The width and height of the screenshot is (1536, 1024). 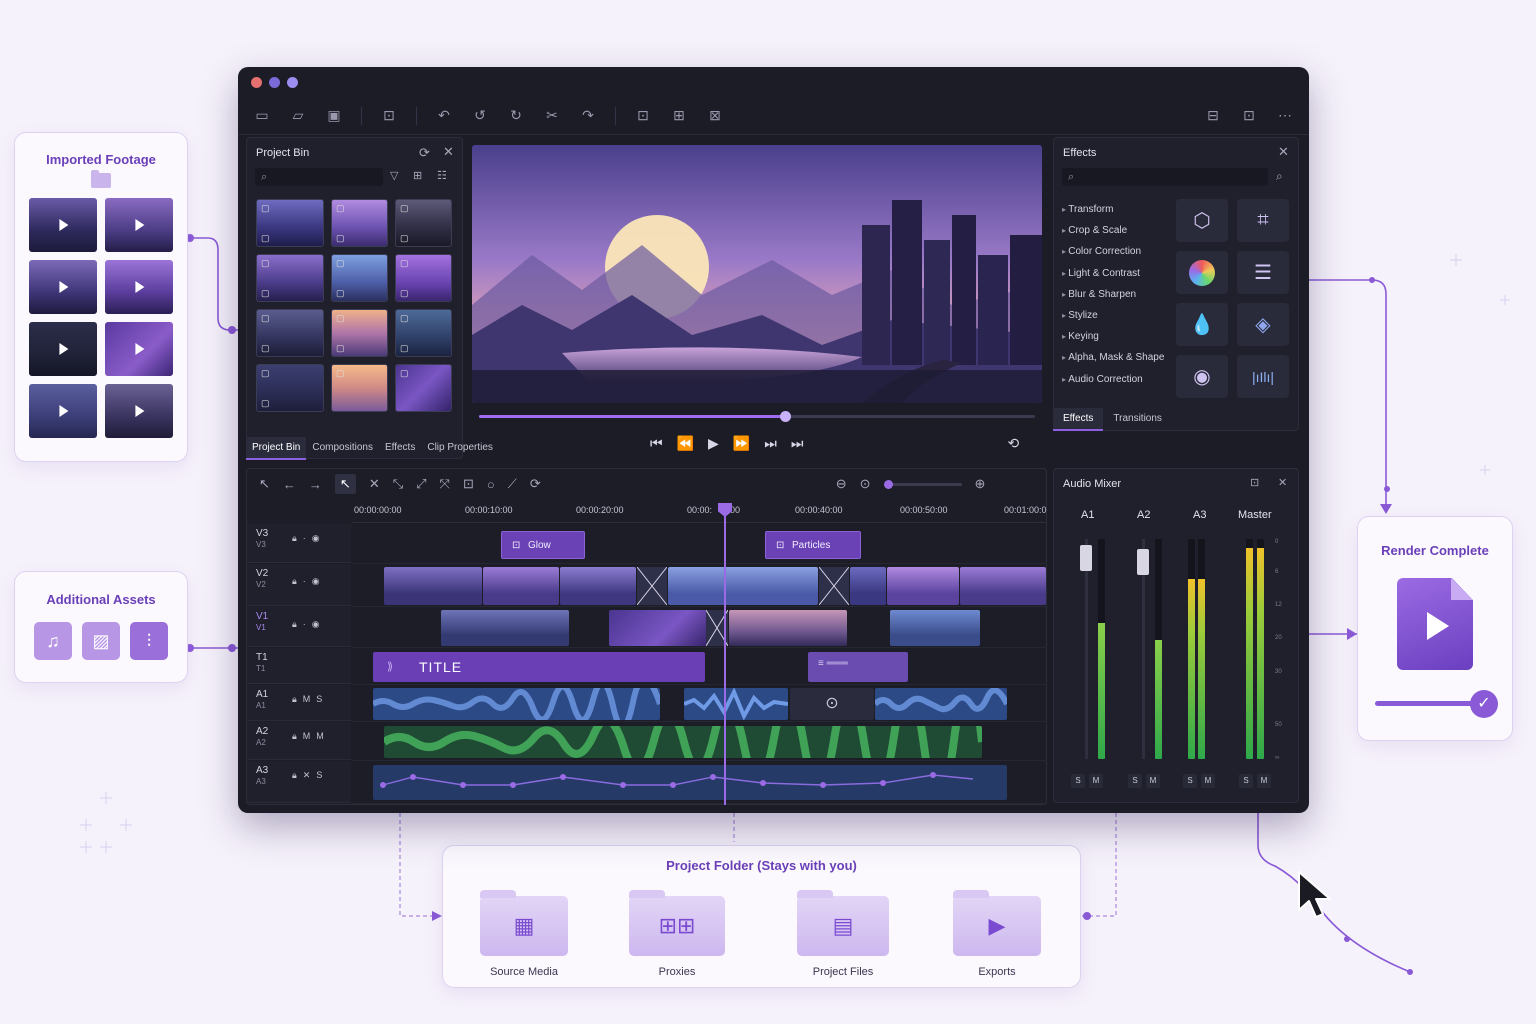 I want to click on cube-icon: ⬡, so click(x=1202, y=220).